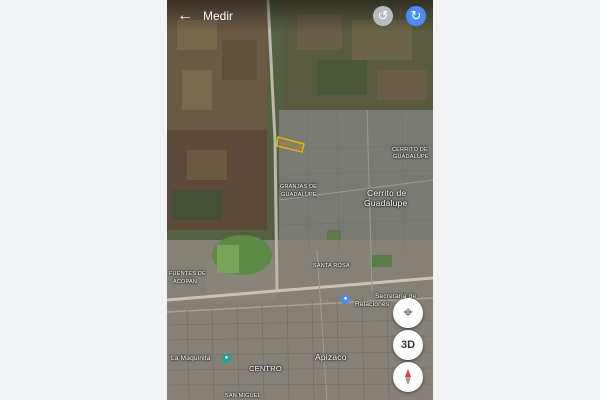  What do you see at coordinates (331, 357) in the screenshot?
I see `label-apizaco: Apizaco` at bounding box center [331, 357].